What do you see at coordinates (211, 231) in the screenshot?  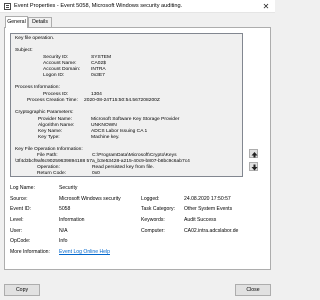 I see `computer-value: CA02.intra.adcslabor.de` at bounding box center [211, 231].